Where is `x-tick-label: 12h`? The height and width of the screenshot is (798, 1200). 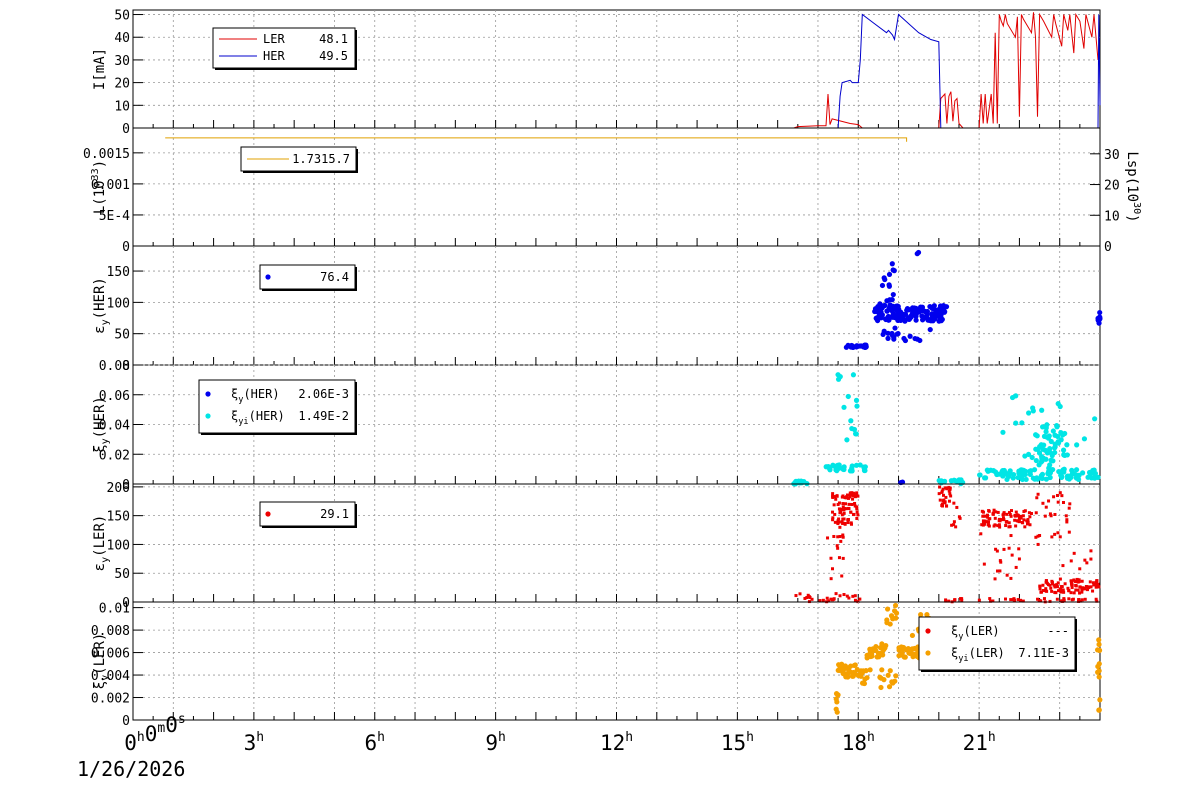
x-tick-label: 12h is located at coordinates (616, 742).